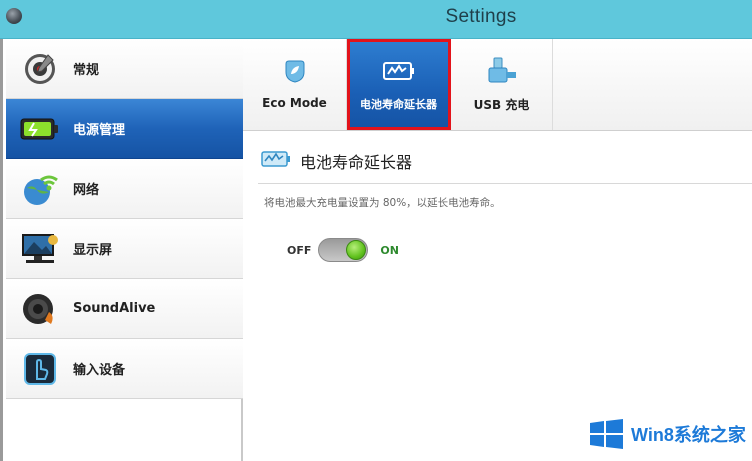 Image resolution: width=752 pixels, height=461 pixels. What do you see at coordinates (86, 190) in the screenshot?
I see `sidebar-item-label: 网络` at bounding box center [86, 190].